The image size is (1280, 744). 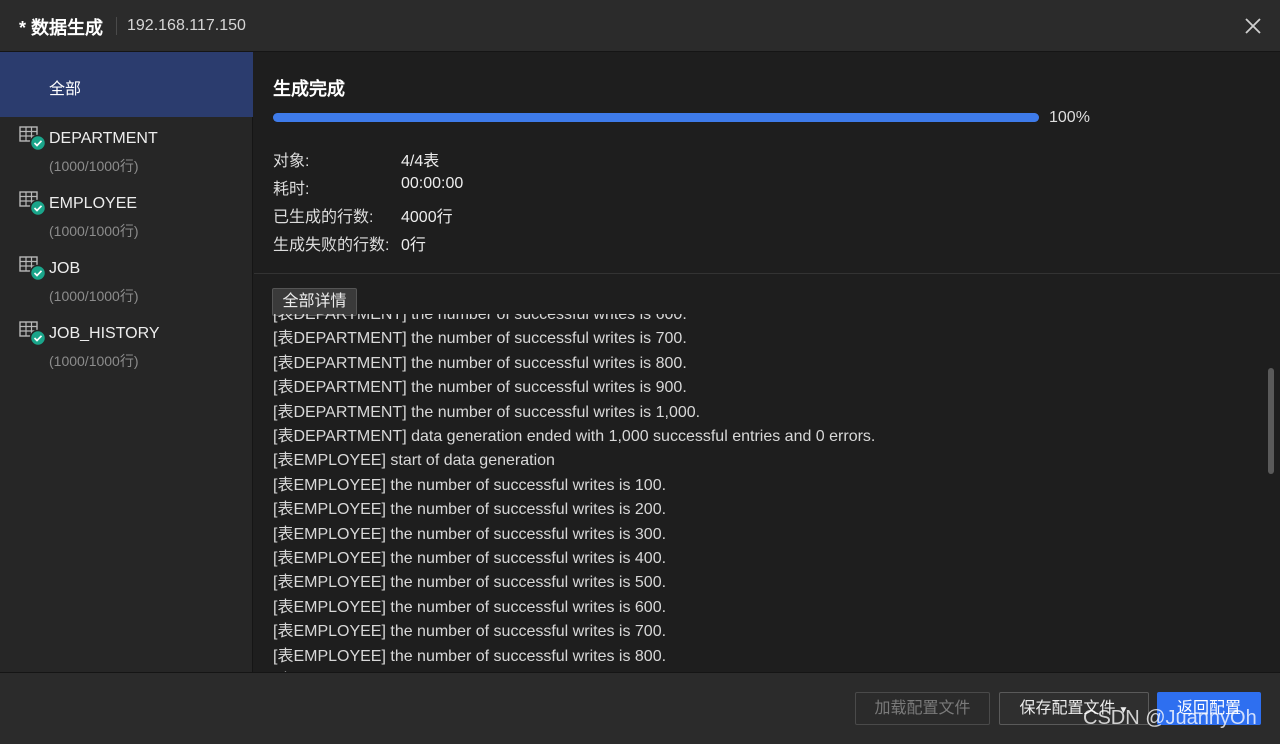 What do you see at coordinates (65, 268) in the screenshot?
I see `table-name: JOB` at bounding box center [65, 268].